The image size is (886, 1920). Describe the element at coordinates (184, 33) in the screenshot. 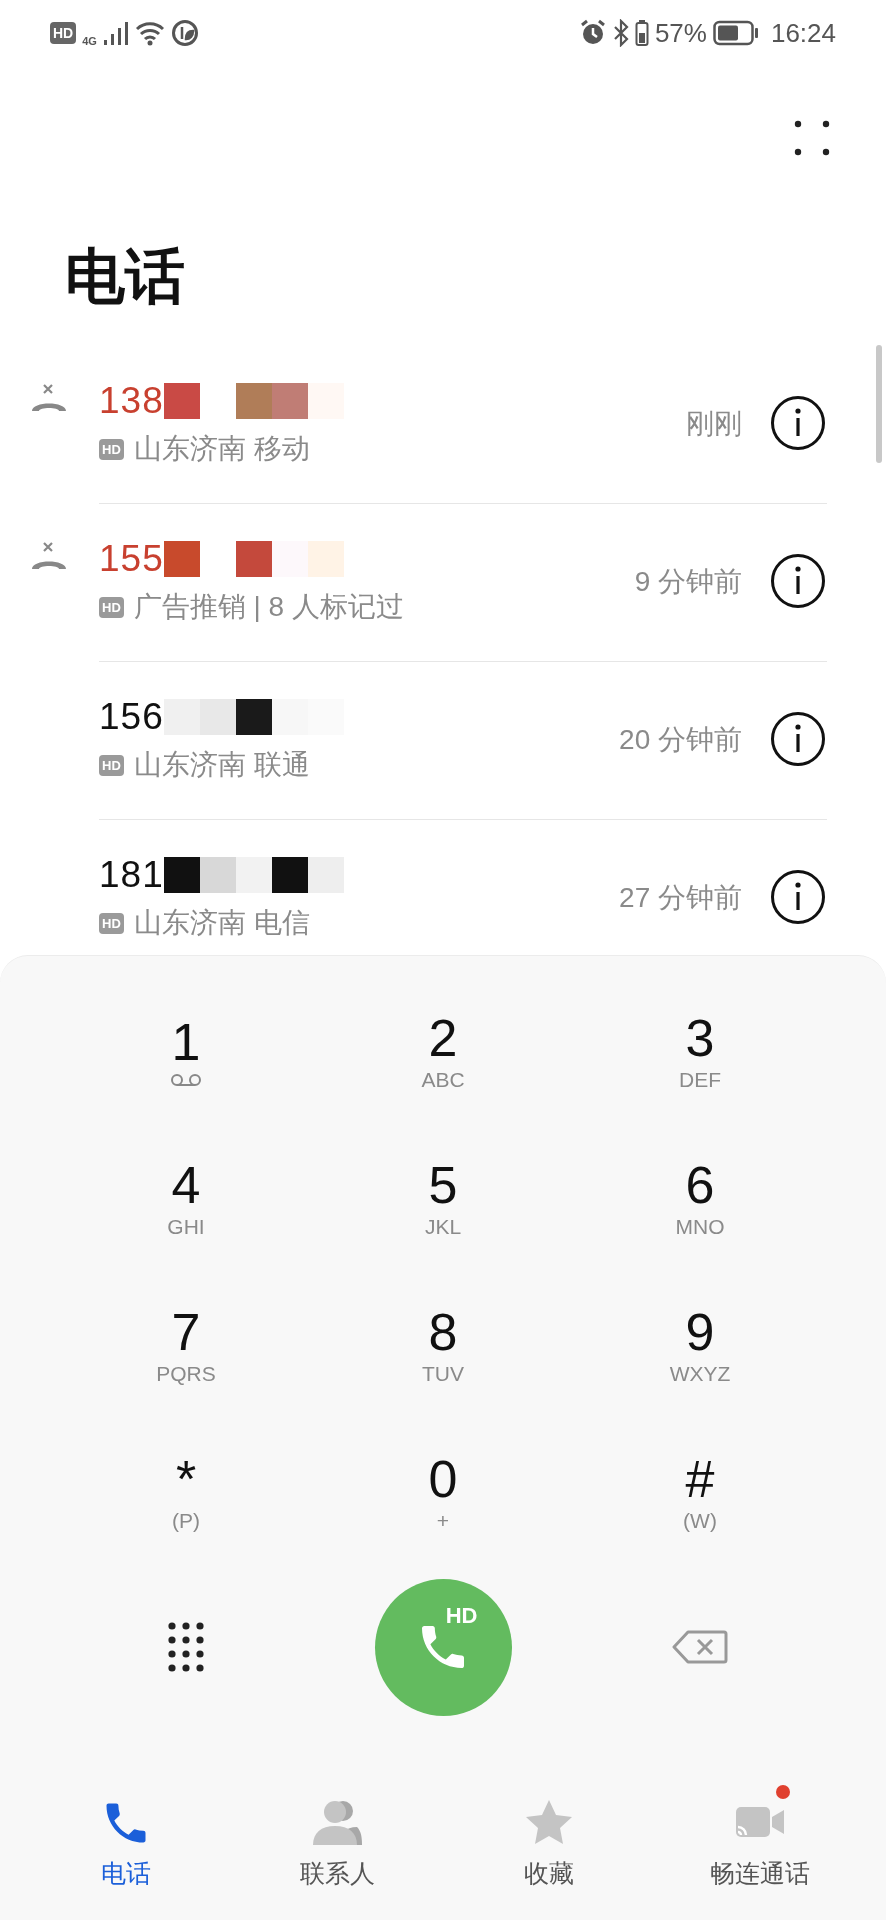

I see `leaf-circle-icon` at that location.